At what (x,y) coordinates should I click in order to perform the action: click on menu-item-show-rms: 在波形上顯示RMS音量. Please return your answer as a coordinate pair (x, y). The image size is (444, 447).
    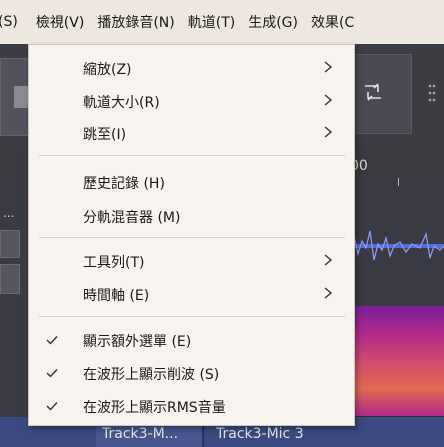
    Looking at the image, I should click on (191, 406).